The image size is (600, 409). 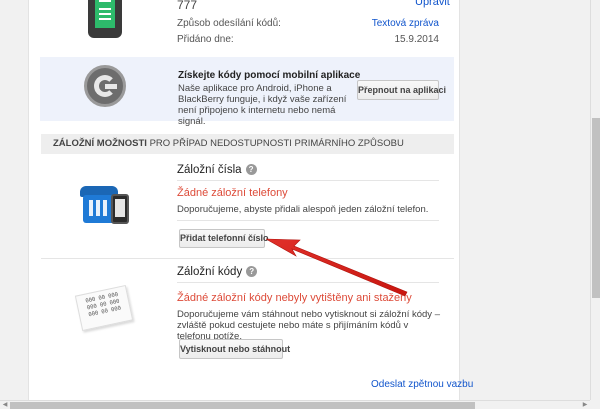 What do you see at coordinates (422, 384) in the screenshot?
I see `send-feedback-link: Odeslat zpětnou vazbu` at bounding box center [422, 384].